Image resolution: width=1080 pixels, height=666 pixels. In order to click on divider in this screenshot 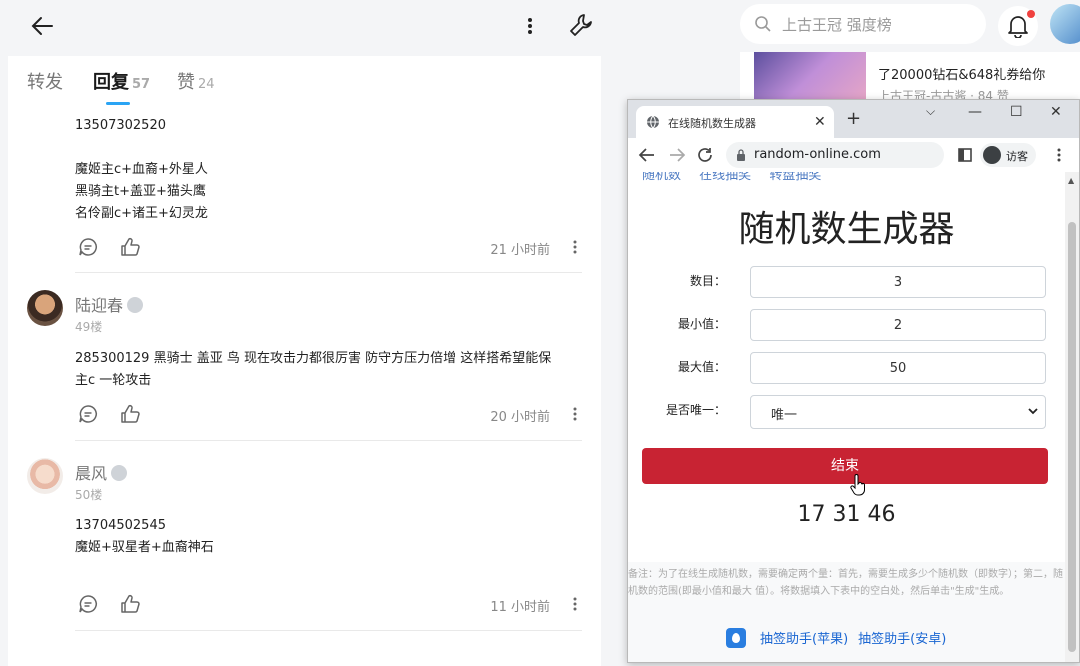, I will do `click(328, 630)`.